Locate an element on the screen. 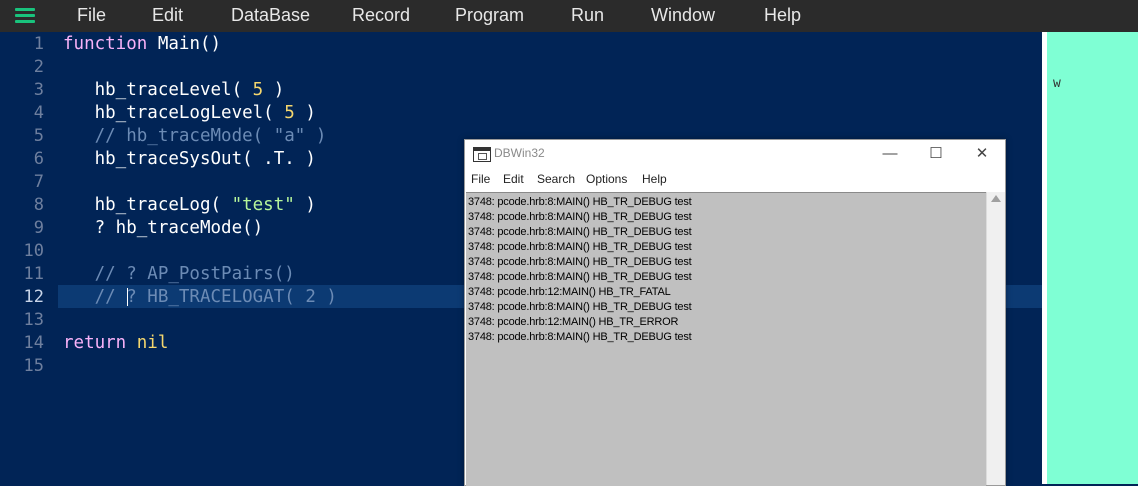  code-token: function is located at coordinates (105, 44).